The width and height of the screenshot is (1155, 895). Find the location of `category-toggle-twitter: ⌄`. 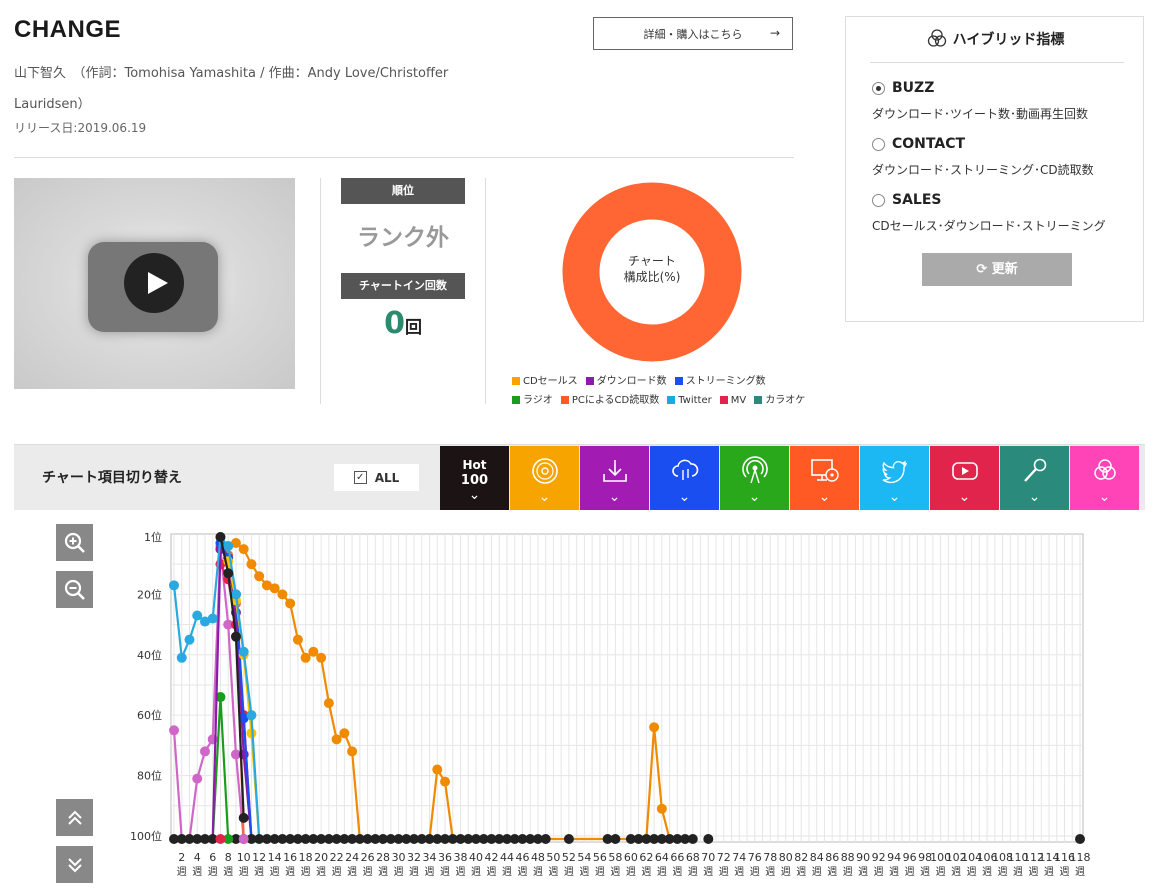

category-toggle-twitter: ⌄ is located at coordinates (894, 478).